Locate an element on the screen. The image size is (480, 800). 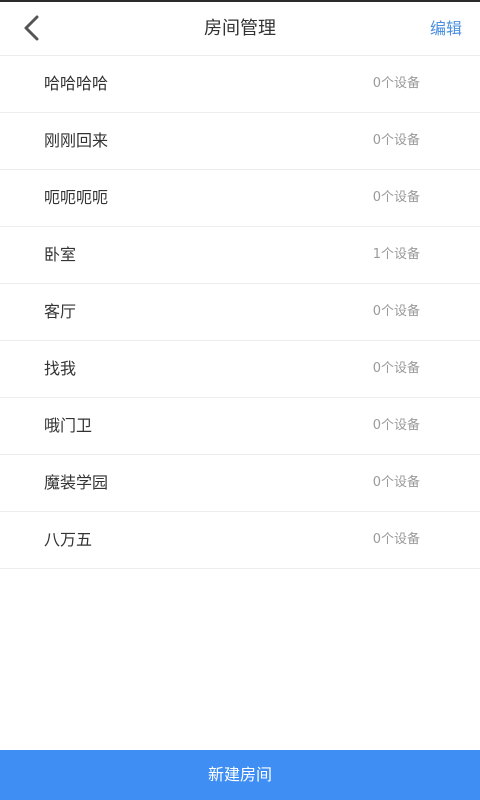
room-name: 客厅 is located at coordinates (60, 311).